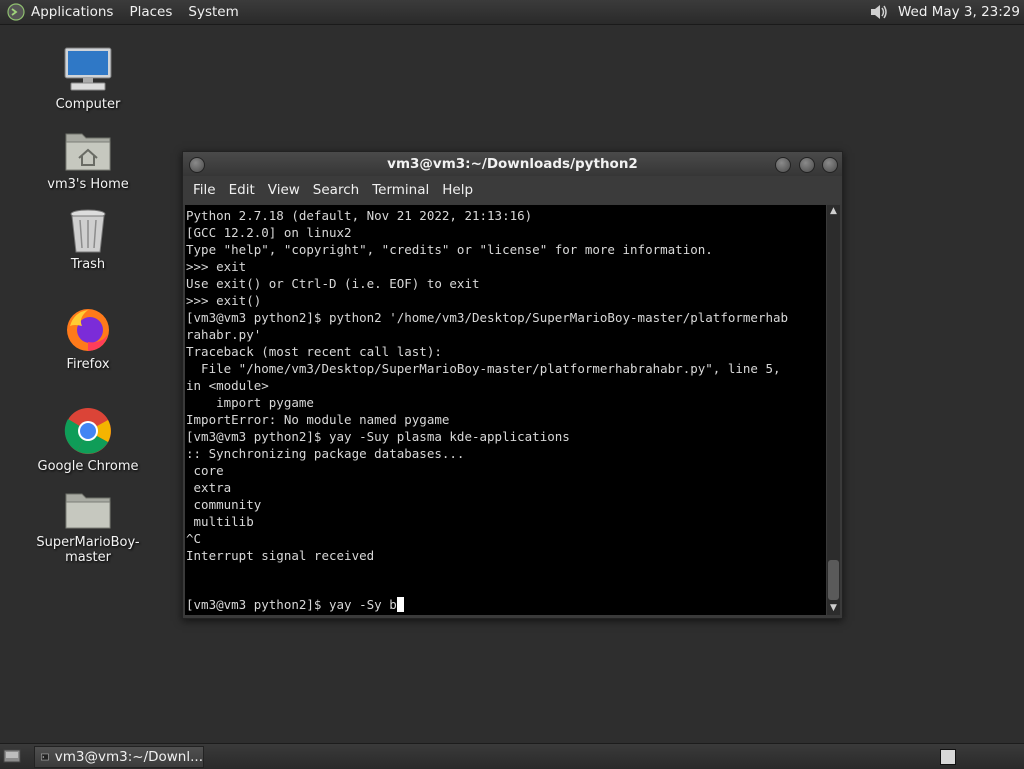  What do you see at coordinates (72, 12) in the screenshot?
I see `applications-menu: Applications` at bounding box center [72, 12].